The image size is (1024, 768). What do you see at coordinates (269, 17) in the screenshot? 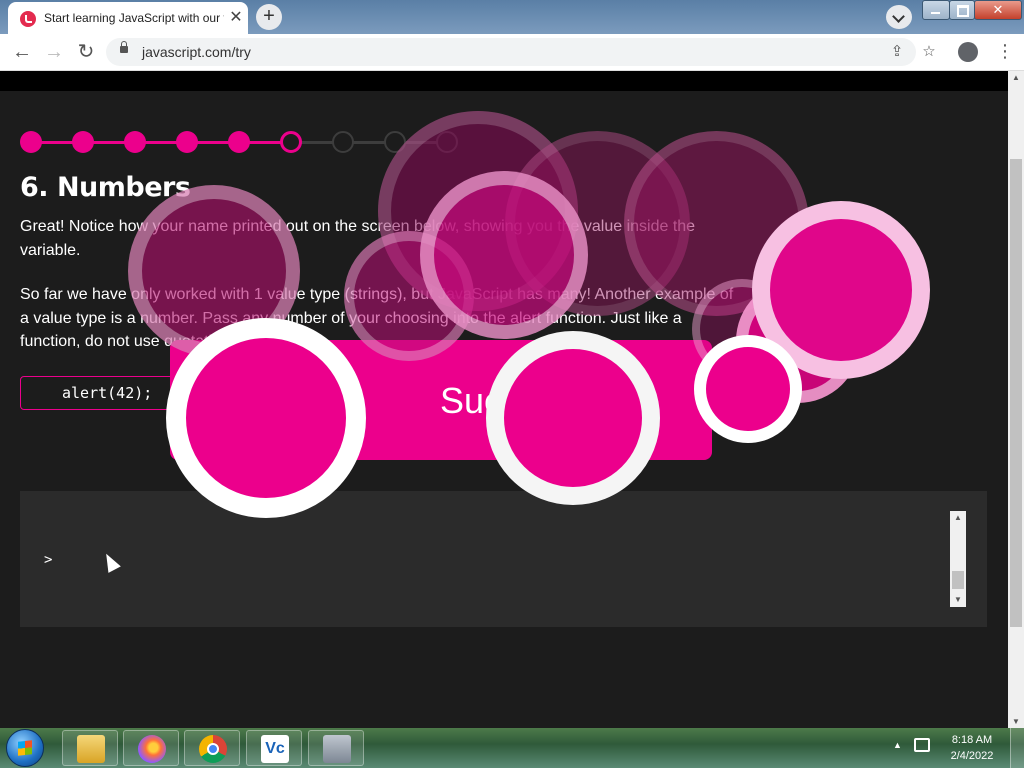
I see `new-tab-button: +` at bounding box center [269, 17].